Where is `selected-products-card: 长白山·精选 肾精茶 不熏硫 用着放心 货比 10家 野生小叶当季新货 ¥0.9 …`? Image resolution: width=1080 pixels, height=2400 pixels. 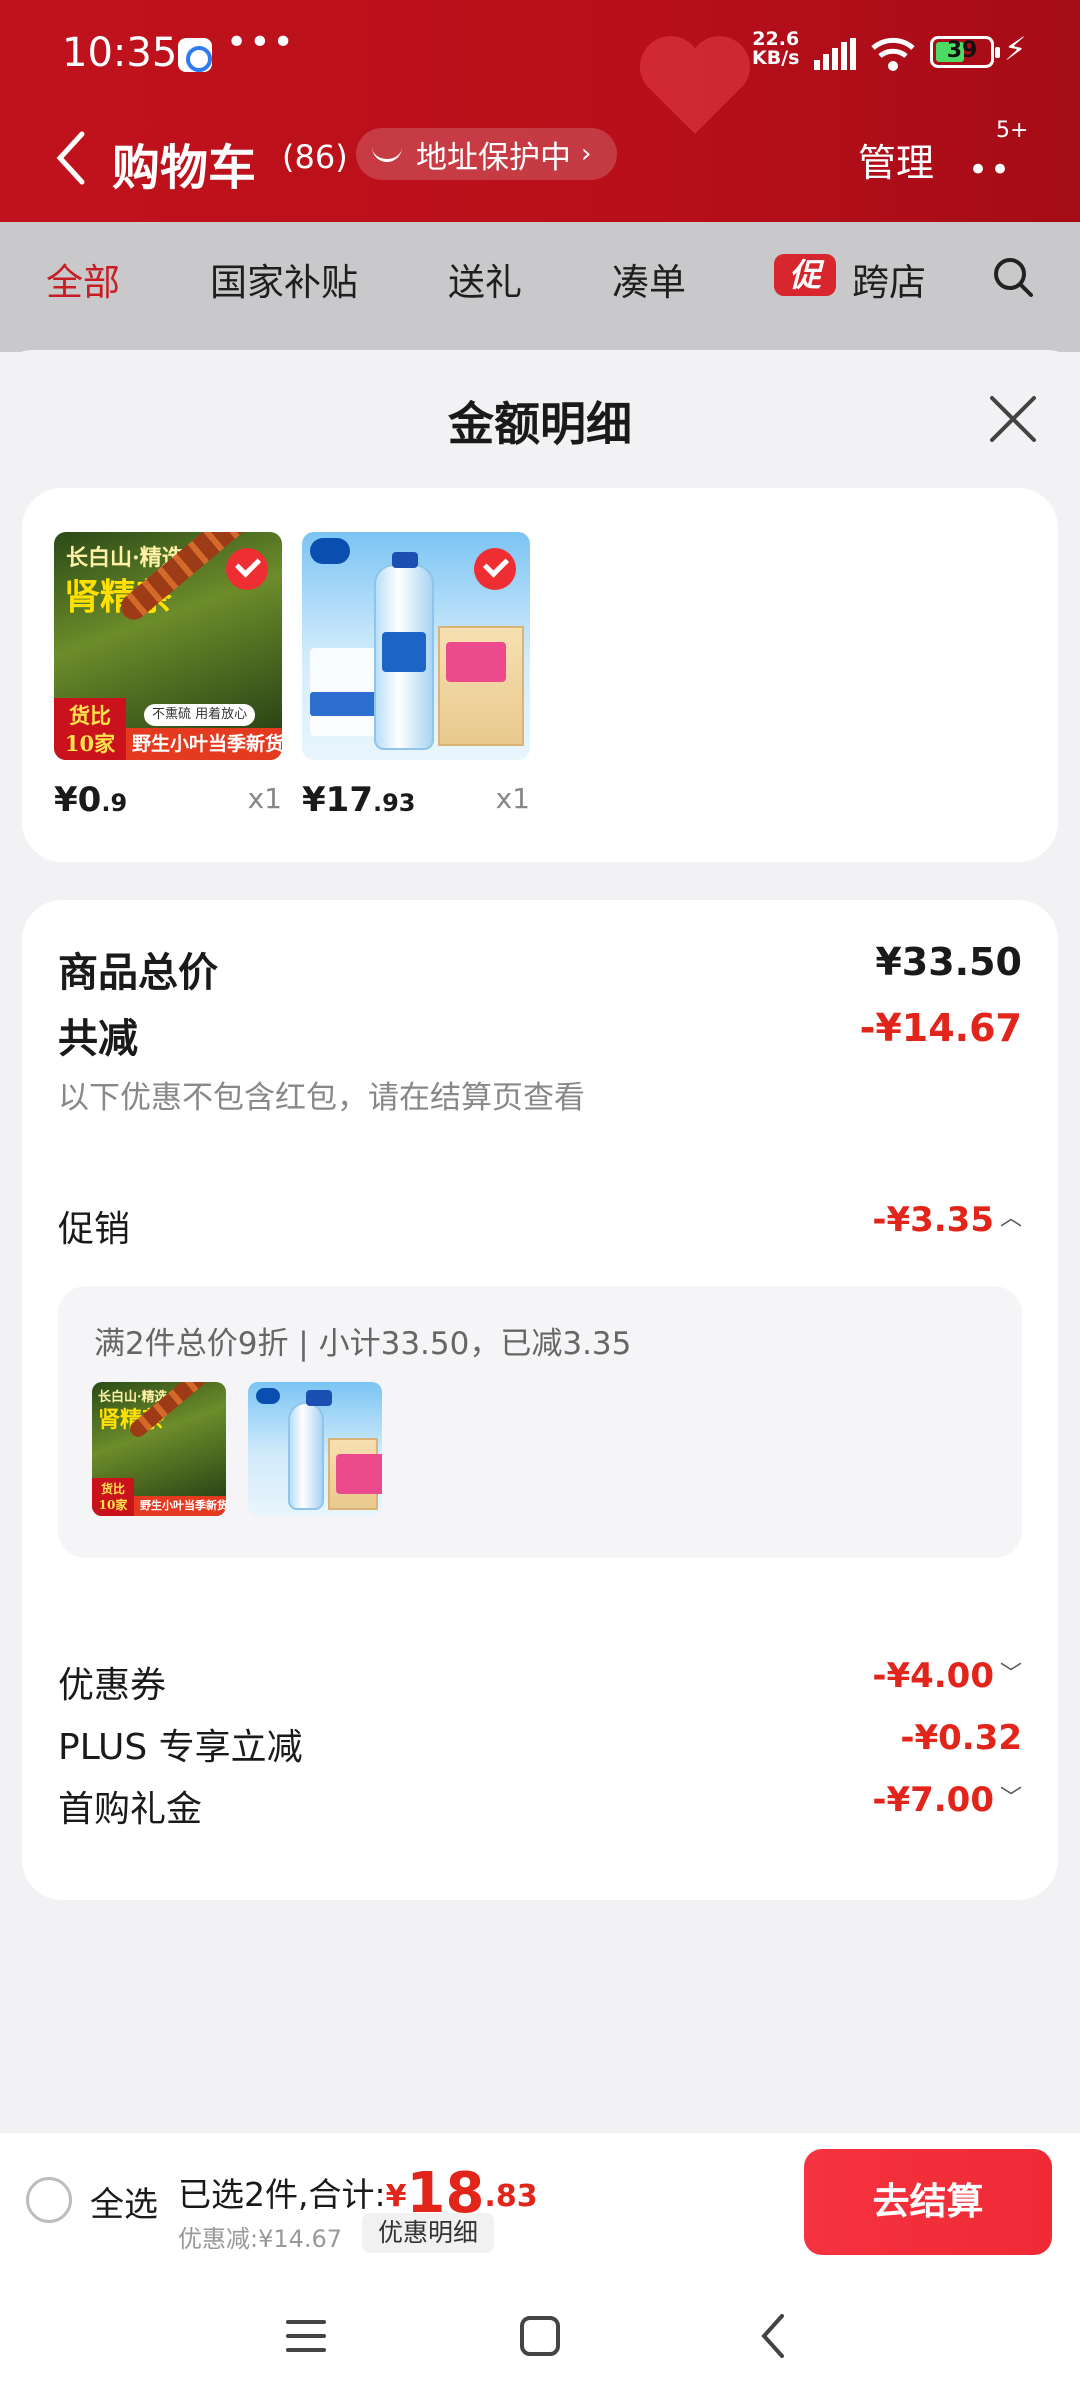 selected-products-card: 长白山·精选 肾精茶 不熏硫 用着放心 货比 10家 野生小叶当季新货 ¥0.9 … is located at coordinates (540, 675).